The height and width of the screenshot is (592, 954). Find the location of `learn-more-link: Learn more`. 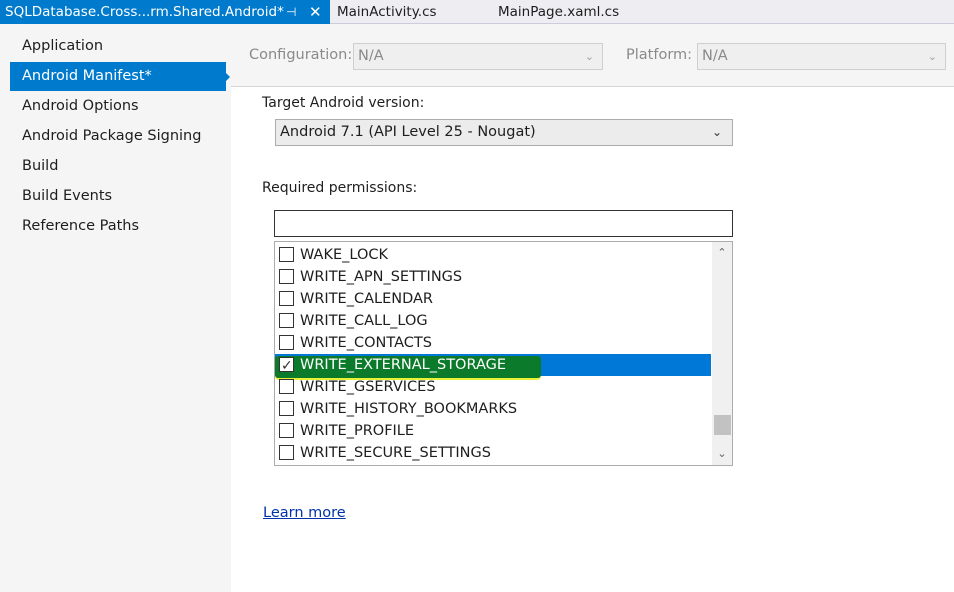

learn-more-link: Learn more is located at coordinates (304, 513).